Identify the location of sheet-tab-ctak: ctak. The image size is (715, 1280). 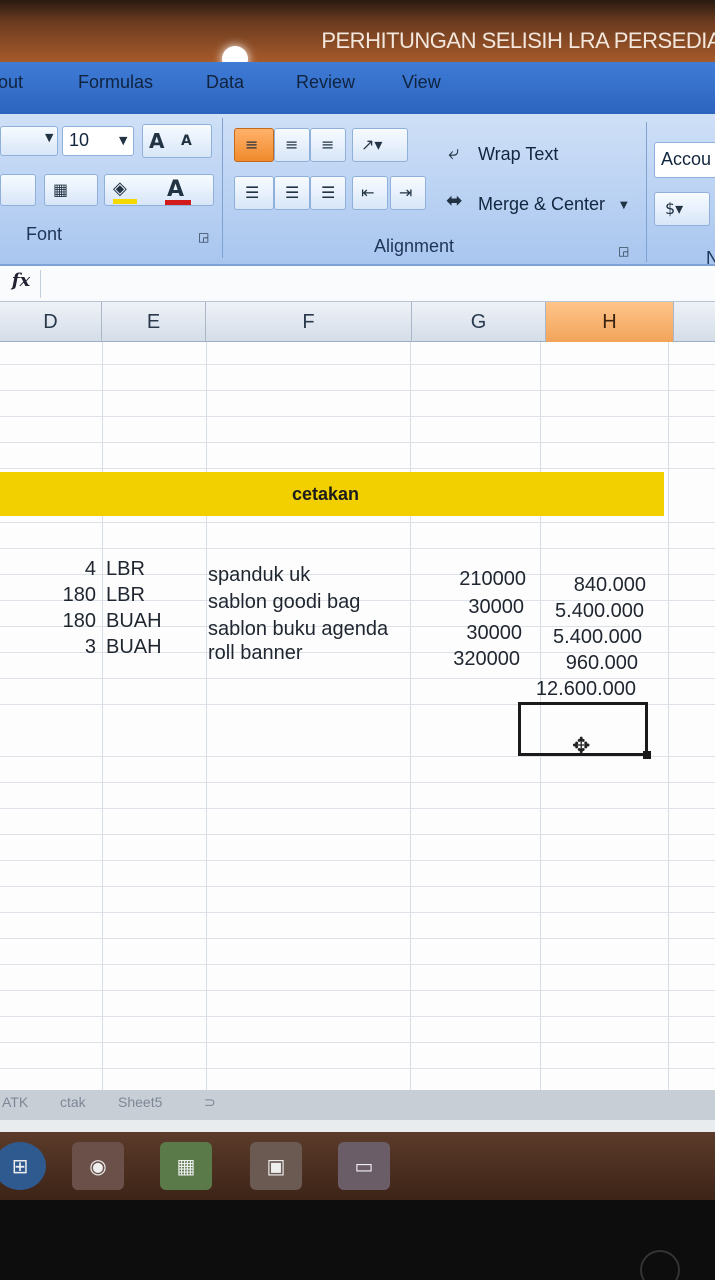
(73, 1102).